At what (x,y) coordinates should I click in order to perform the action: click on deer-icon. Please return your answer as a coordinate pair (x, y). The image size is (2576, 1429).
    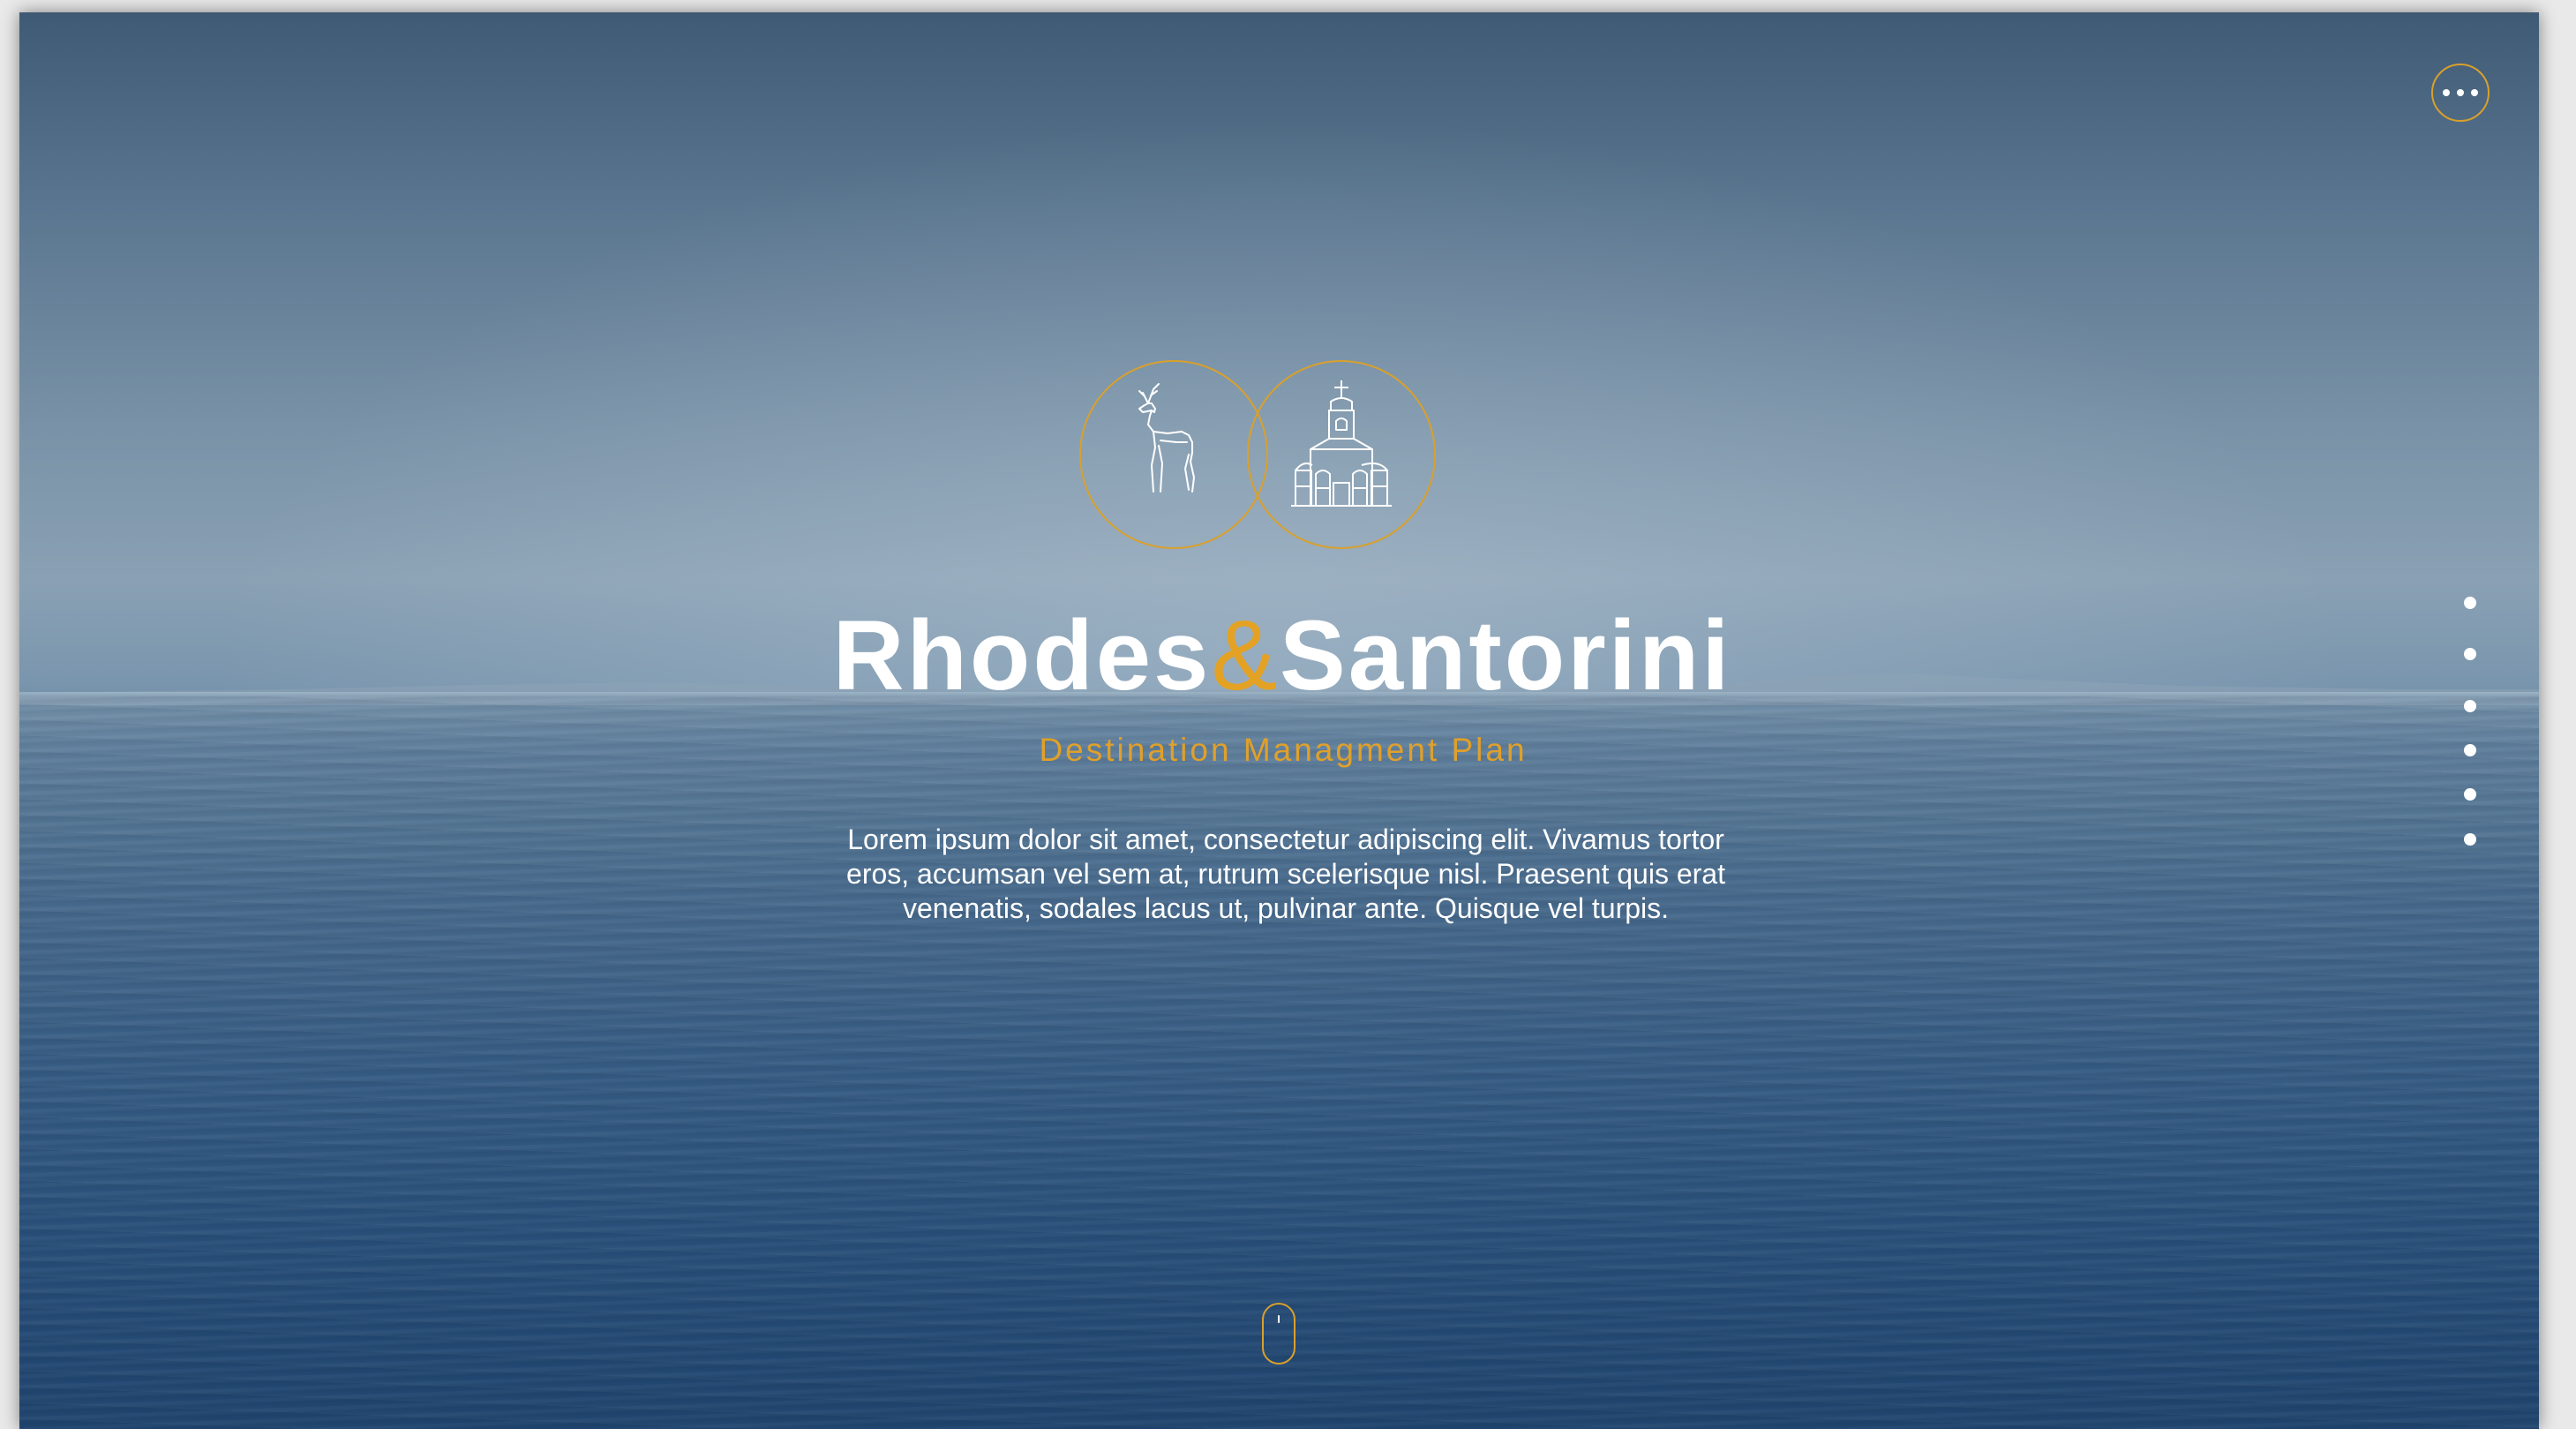
    Looking at the image, I should click on (1166, 438).